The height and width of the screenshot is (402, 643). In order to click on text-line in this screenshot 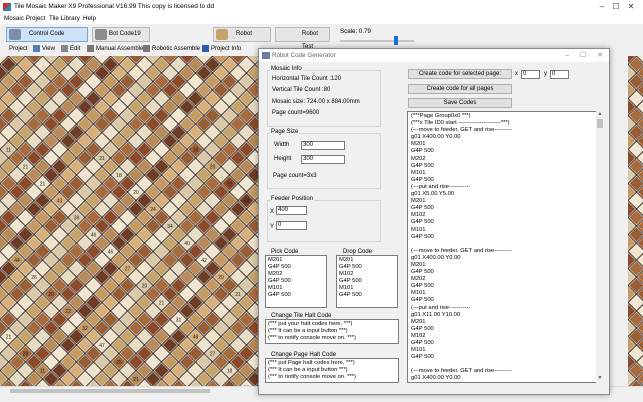, I will do `click(502, 364)`.